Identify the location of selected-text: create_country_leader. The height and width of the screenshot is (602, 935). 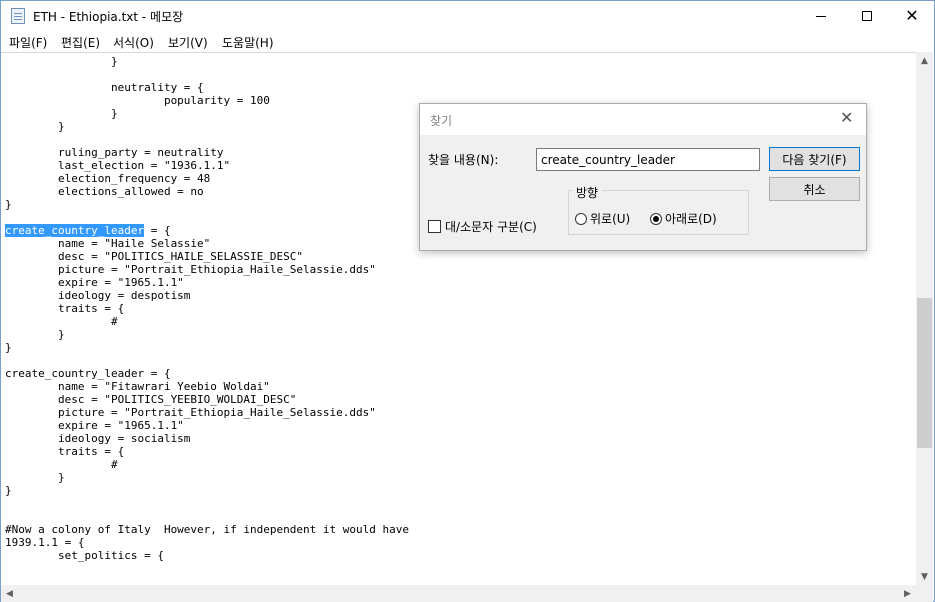
(75, 230).